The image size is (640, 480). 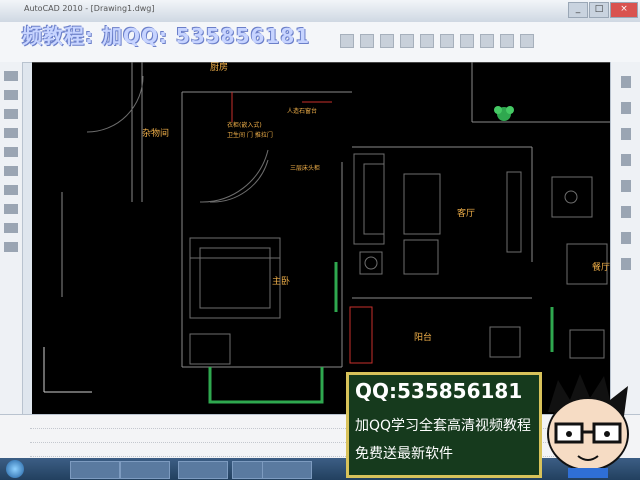 I want to click on move-tool-icon, so click(x=626, y=186).